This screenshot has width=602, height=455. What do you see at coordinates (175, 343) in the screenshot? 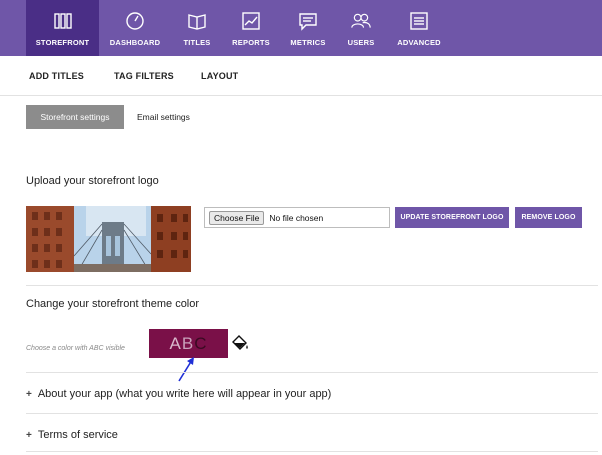
I see `swatch-letter-a: A` at bounding box center [175, 343].